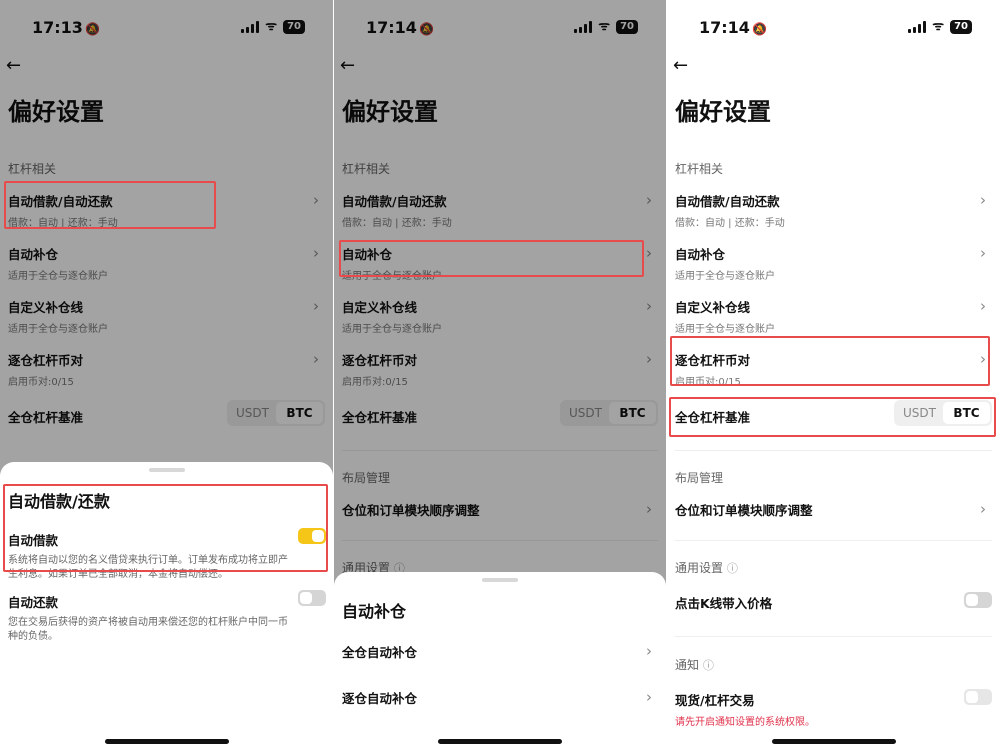 Image resolution: width=1000 pixels, height=750 pixels. What do you see at coordinates (499, 651) in the screenshot?
I see `sheet-item-cross-auto-margin: 全仓自动补仓 ›` at bounding box center [499, 651].